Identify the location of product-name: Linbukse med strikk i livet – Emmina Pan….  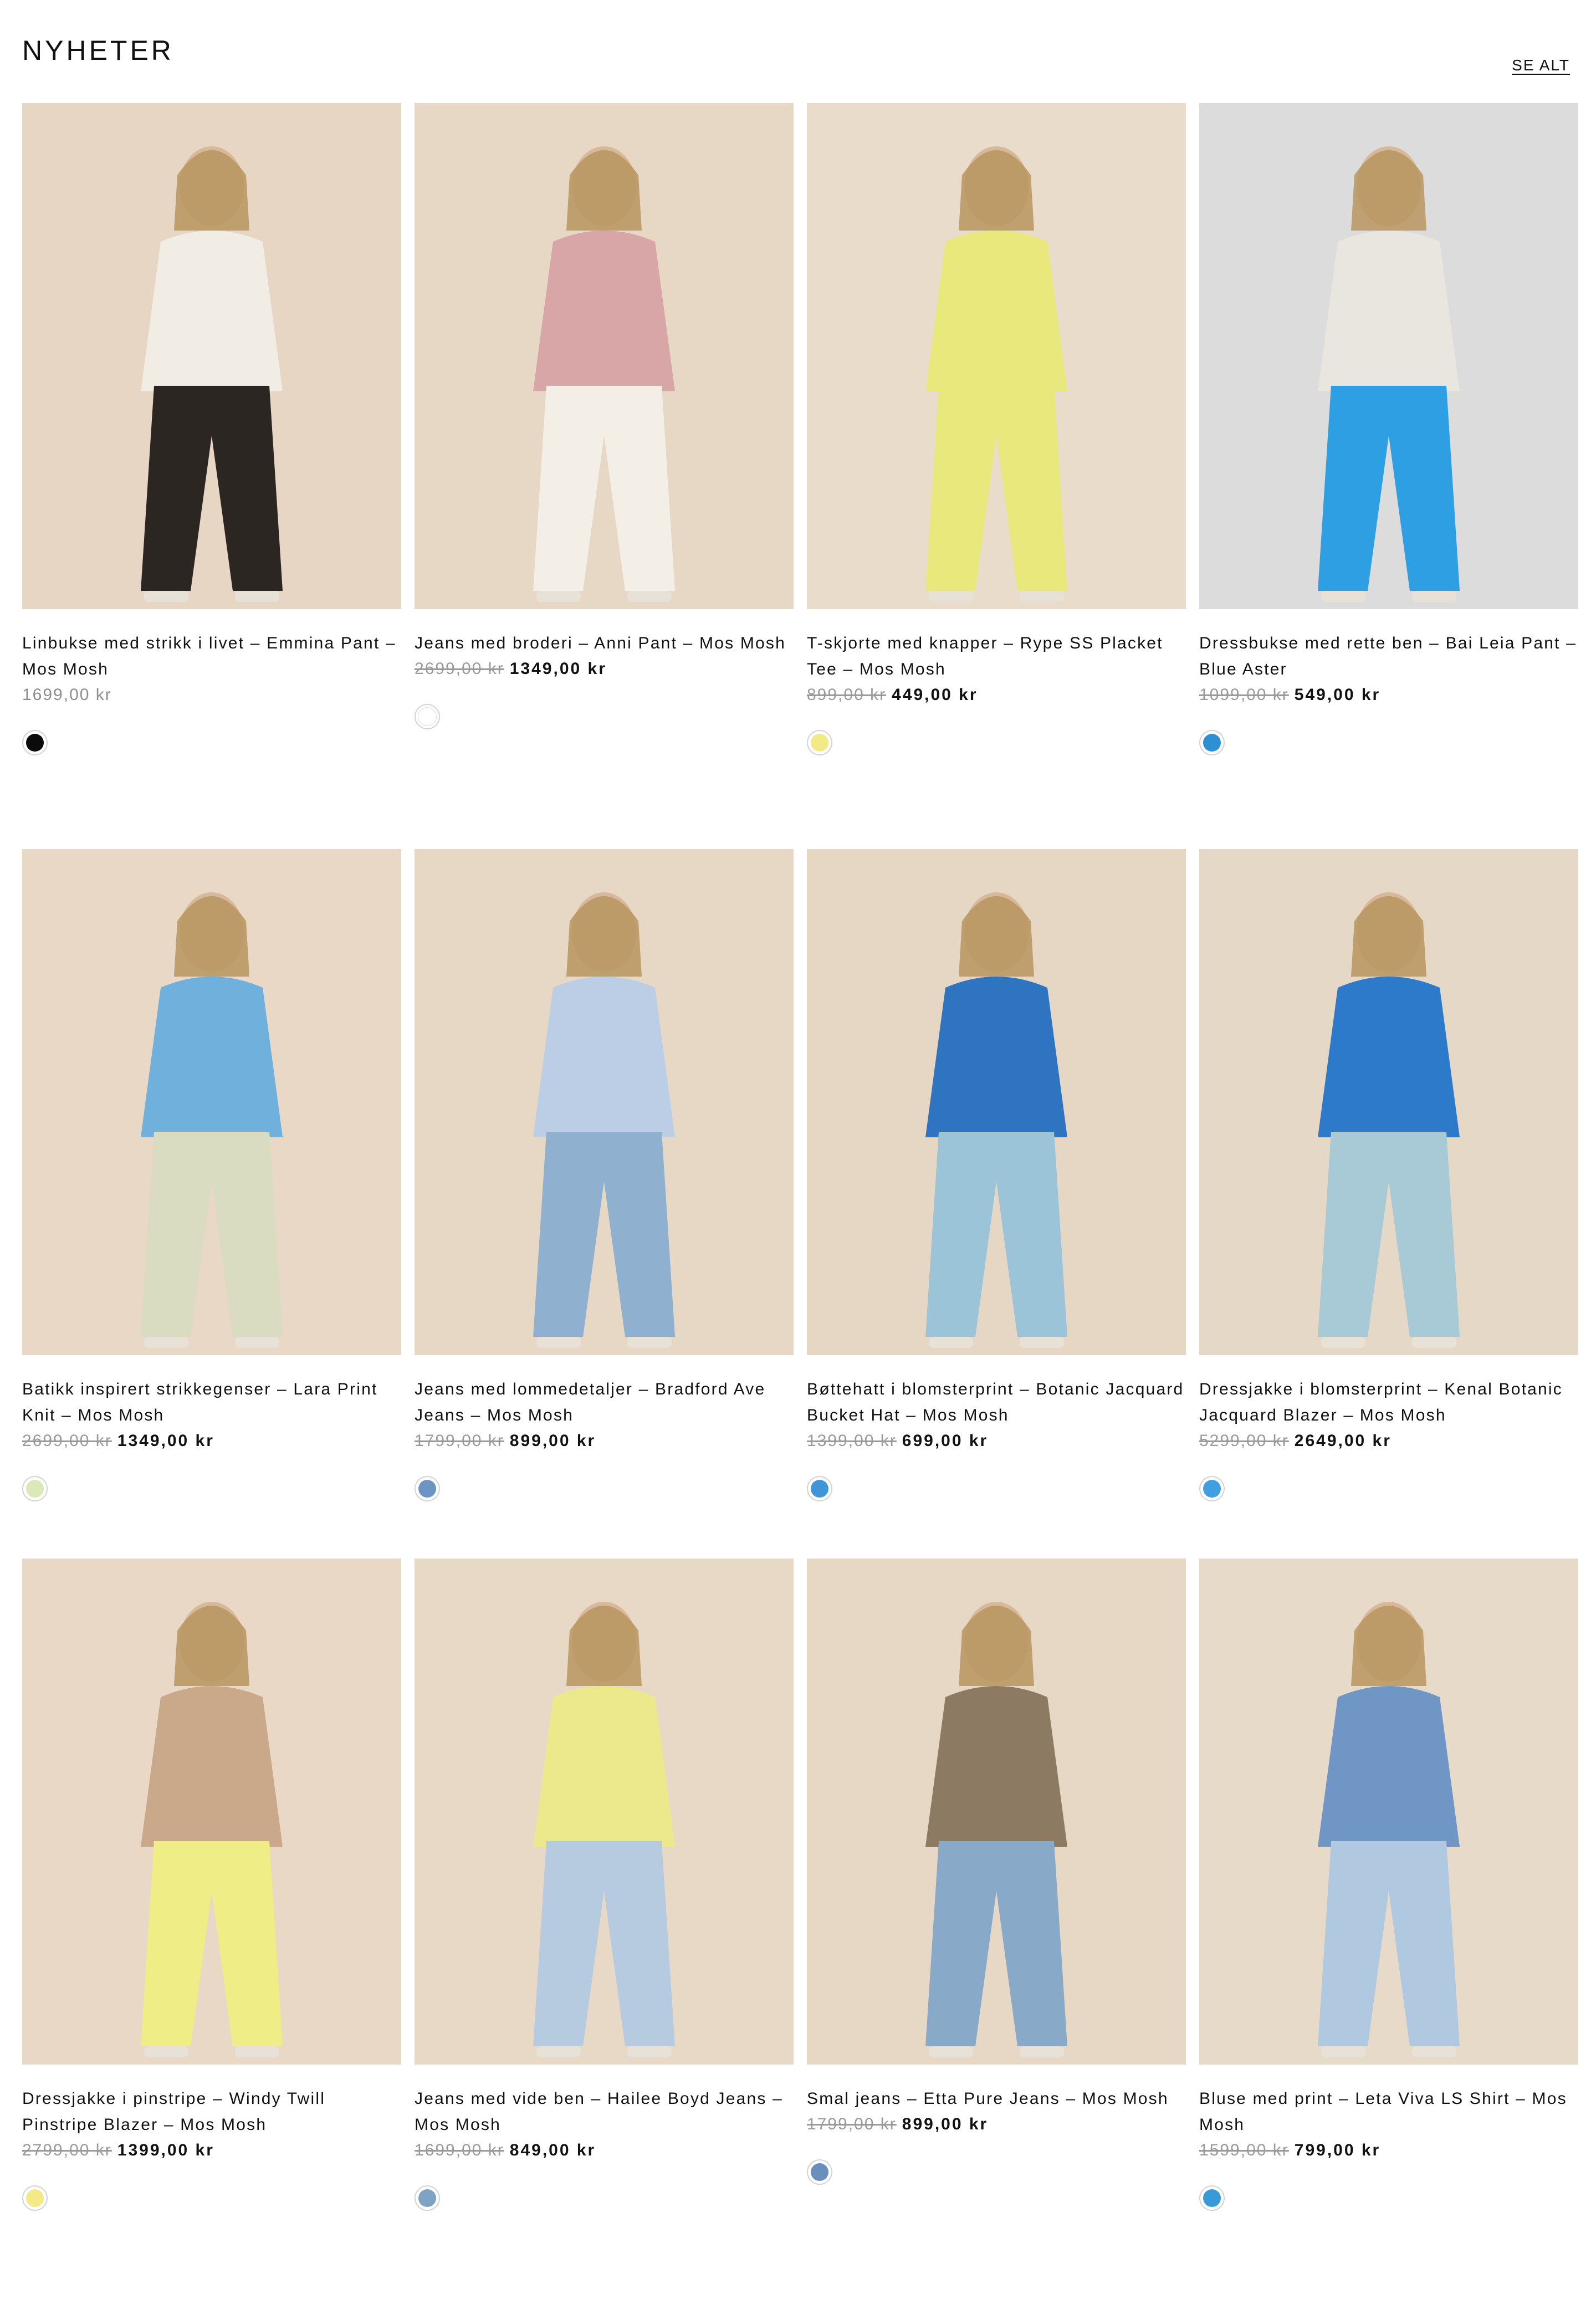
(211, 656).